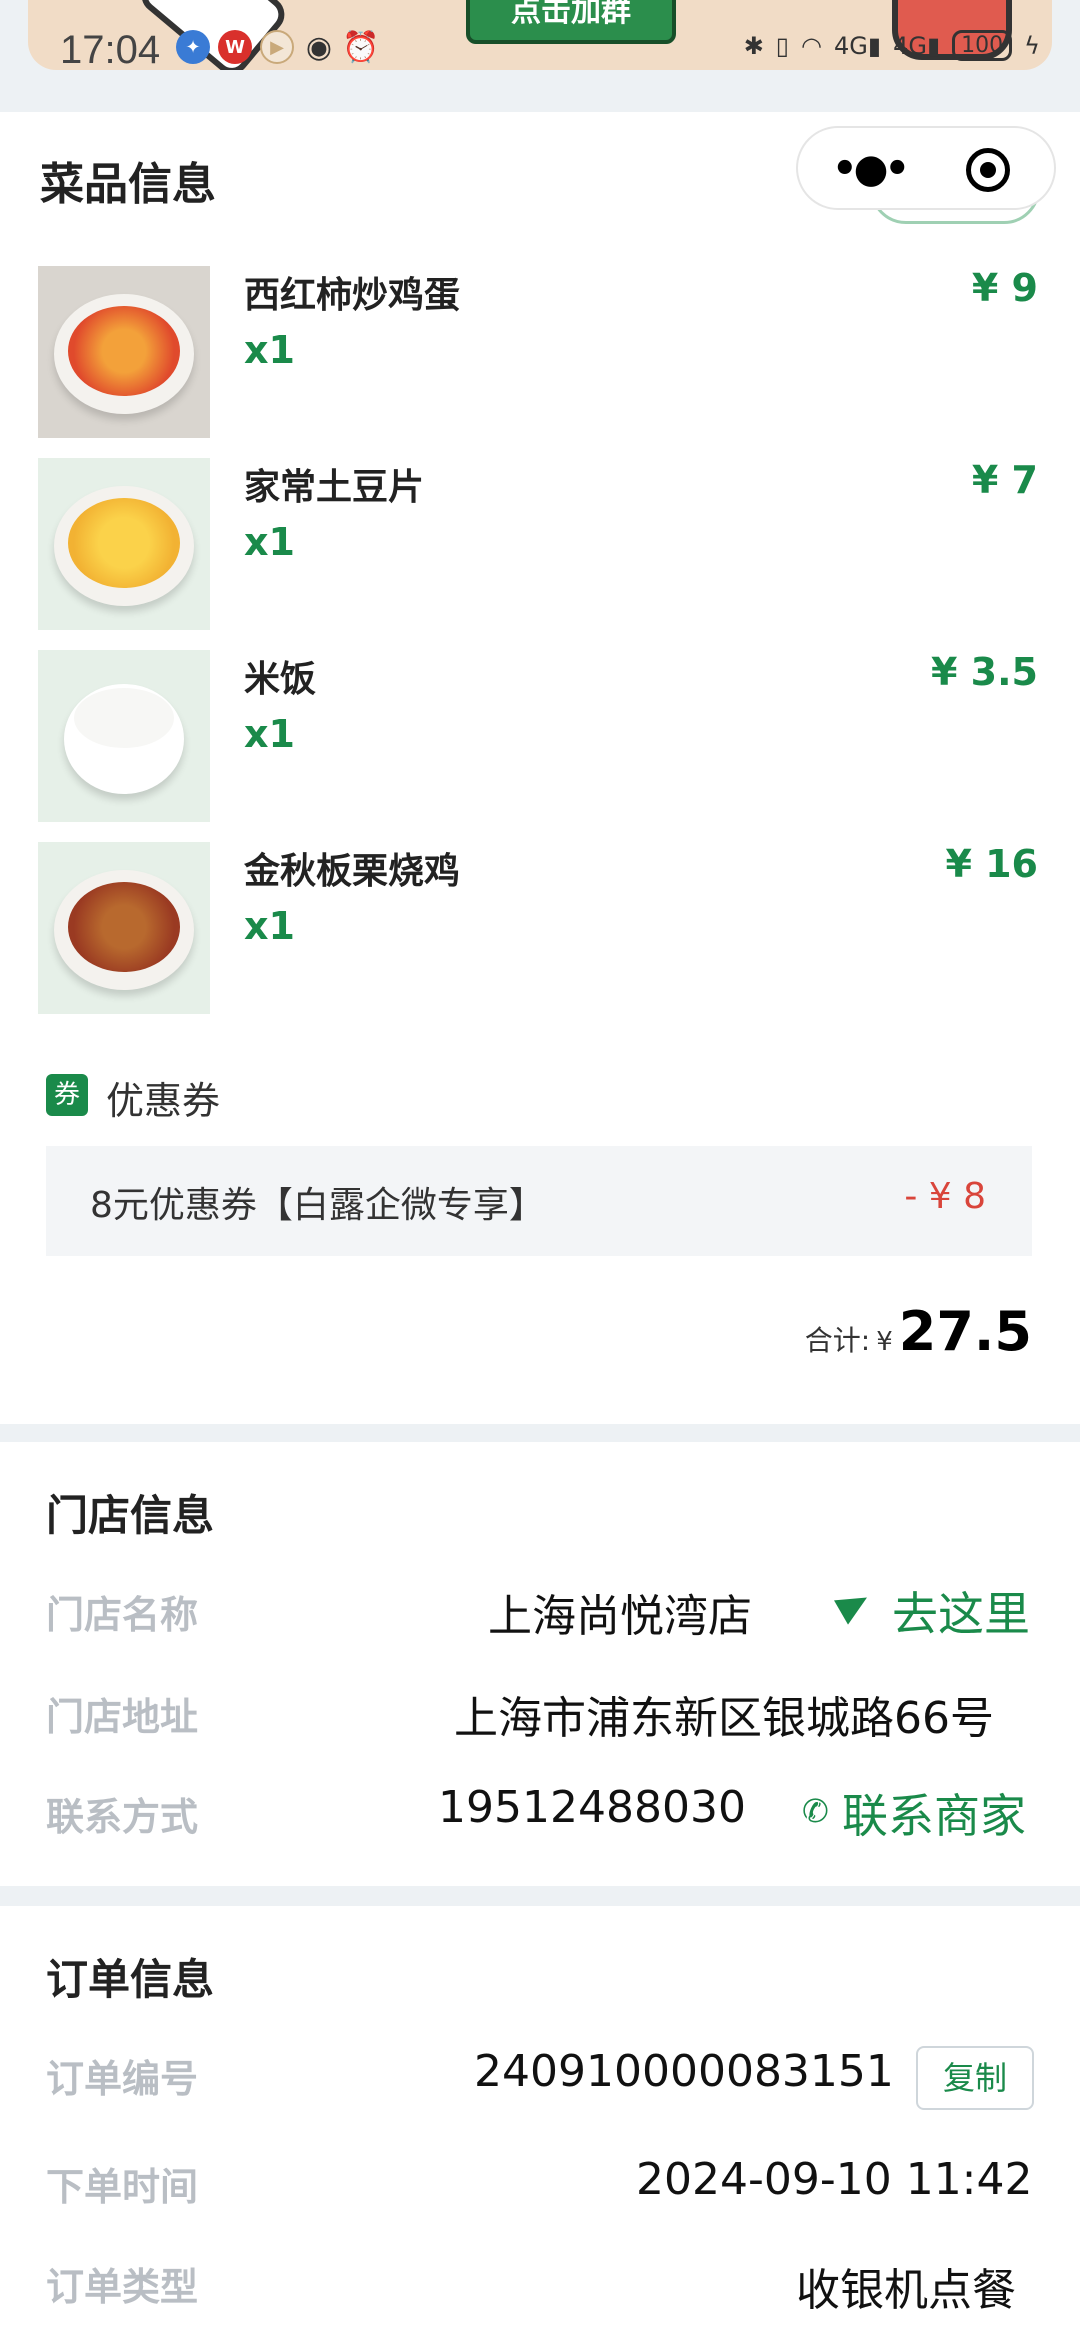  What do you see at coordinates (961, 1611) in the screenshot?
I see `navigate-link: 去这里` at bounding box center [961, 1611].